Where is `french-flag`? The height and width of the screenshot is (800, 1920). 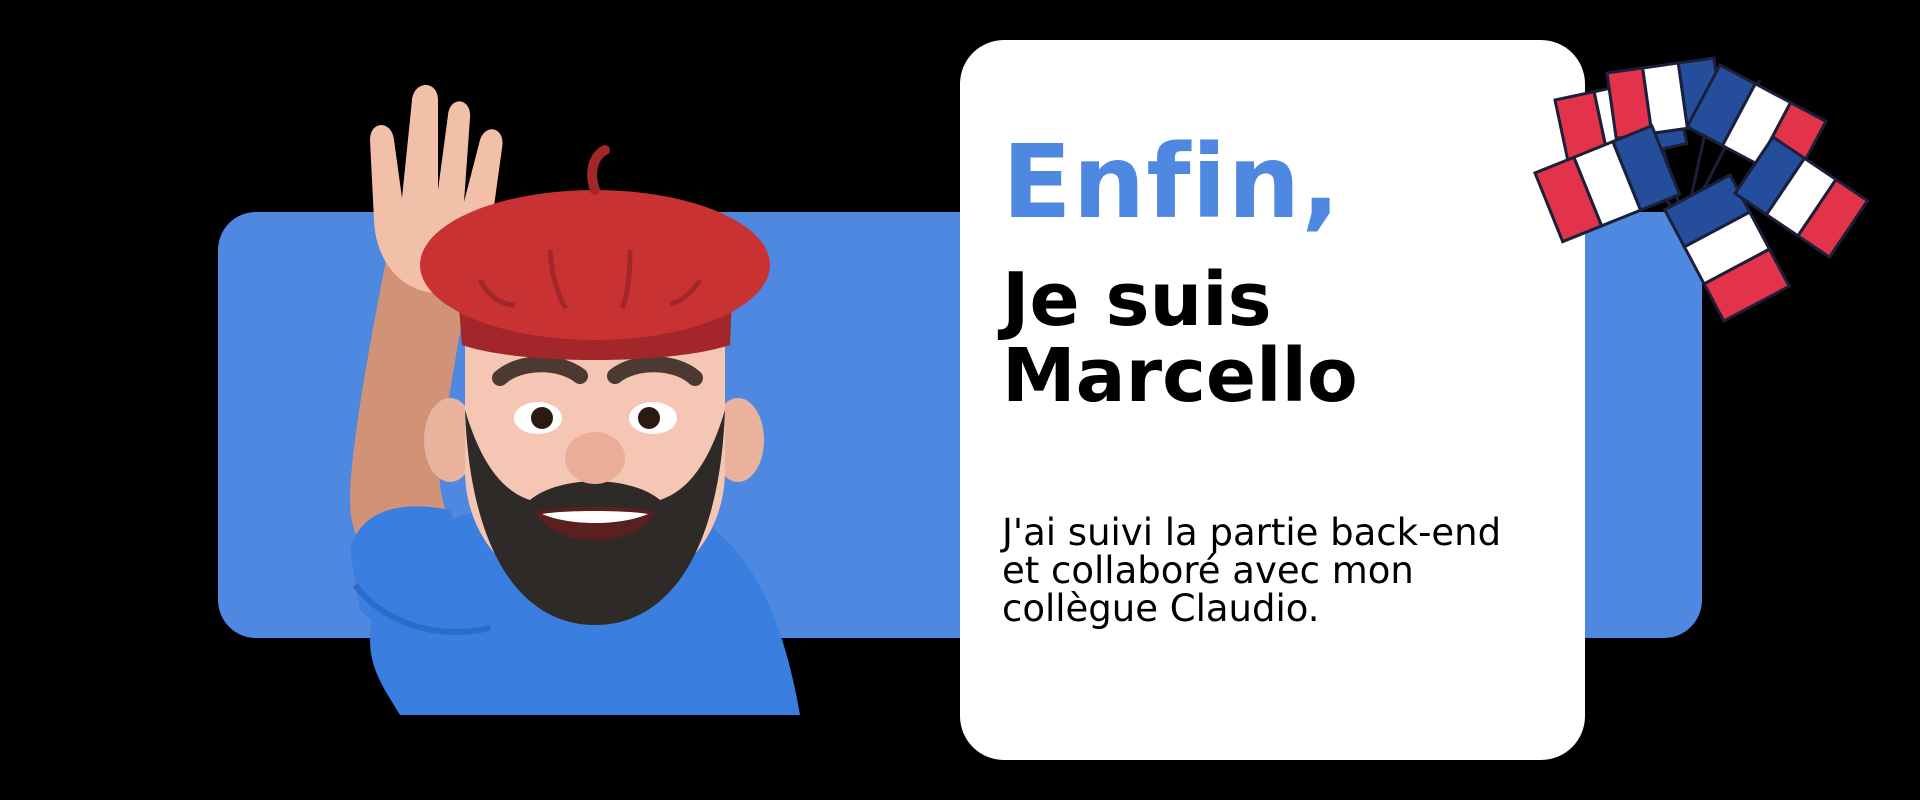
french-flag is located at coordinates (1607, 183).